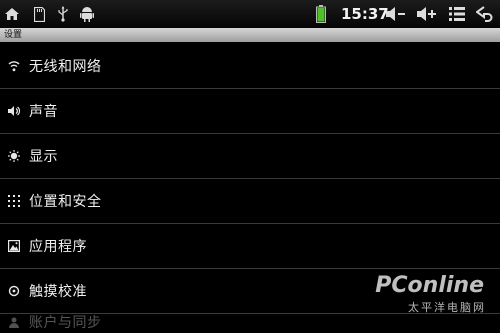 Image resolution: width=500 pixels, height=333 pixels. I want to click on volume-down-icon, so click(396, 14).